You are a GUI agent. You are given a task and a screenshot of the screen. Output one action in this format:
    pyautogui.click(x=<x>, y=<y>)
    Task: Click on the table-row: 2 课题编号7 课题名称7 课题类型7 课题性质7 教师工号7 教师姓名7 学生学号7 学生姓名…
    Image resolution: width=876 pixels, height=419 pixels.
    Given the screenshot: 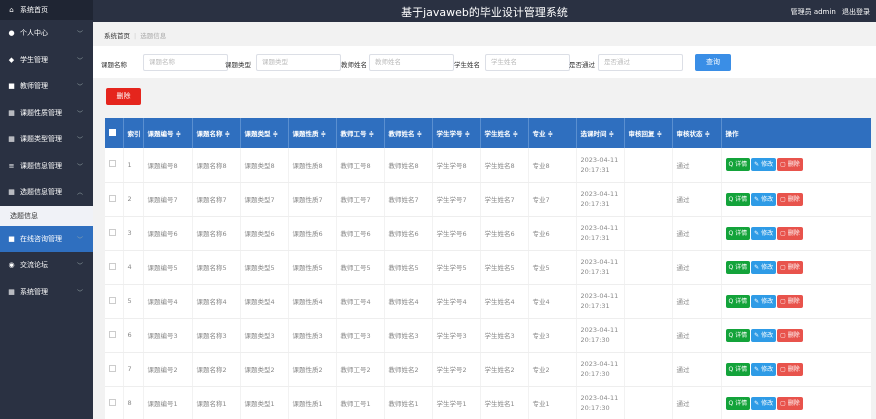 What is the action you would take?
    pyautogui.click(x=488, y=199)
    